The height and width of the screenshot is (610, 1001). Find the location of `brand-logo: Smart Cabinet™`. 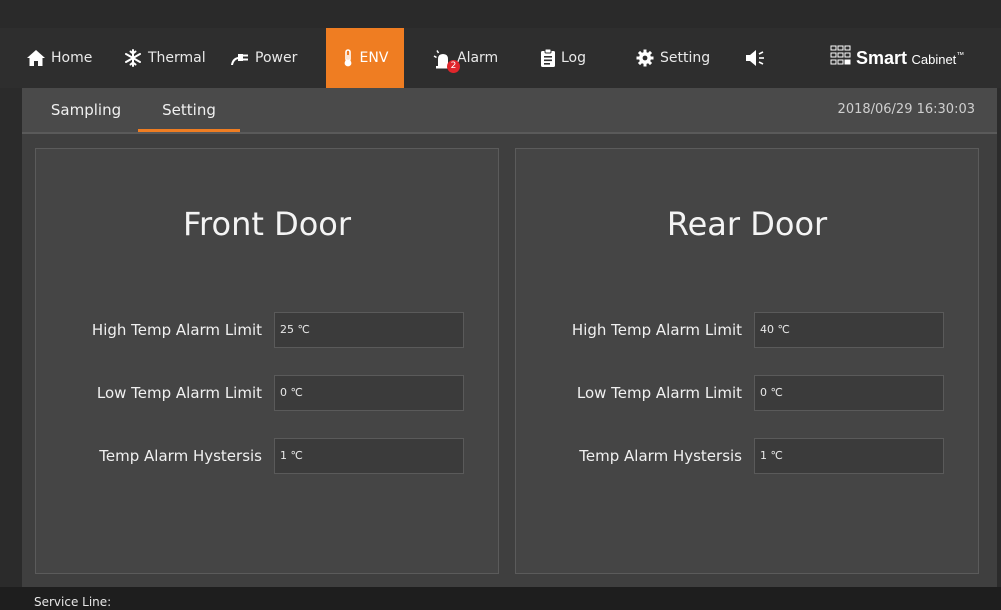

brand-logo: Smart Cabinet™ is located at coordinates (897, 58).